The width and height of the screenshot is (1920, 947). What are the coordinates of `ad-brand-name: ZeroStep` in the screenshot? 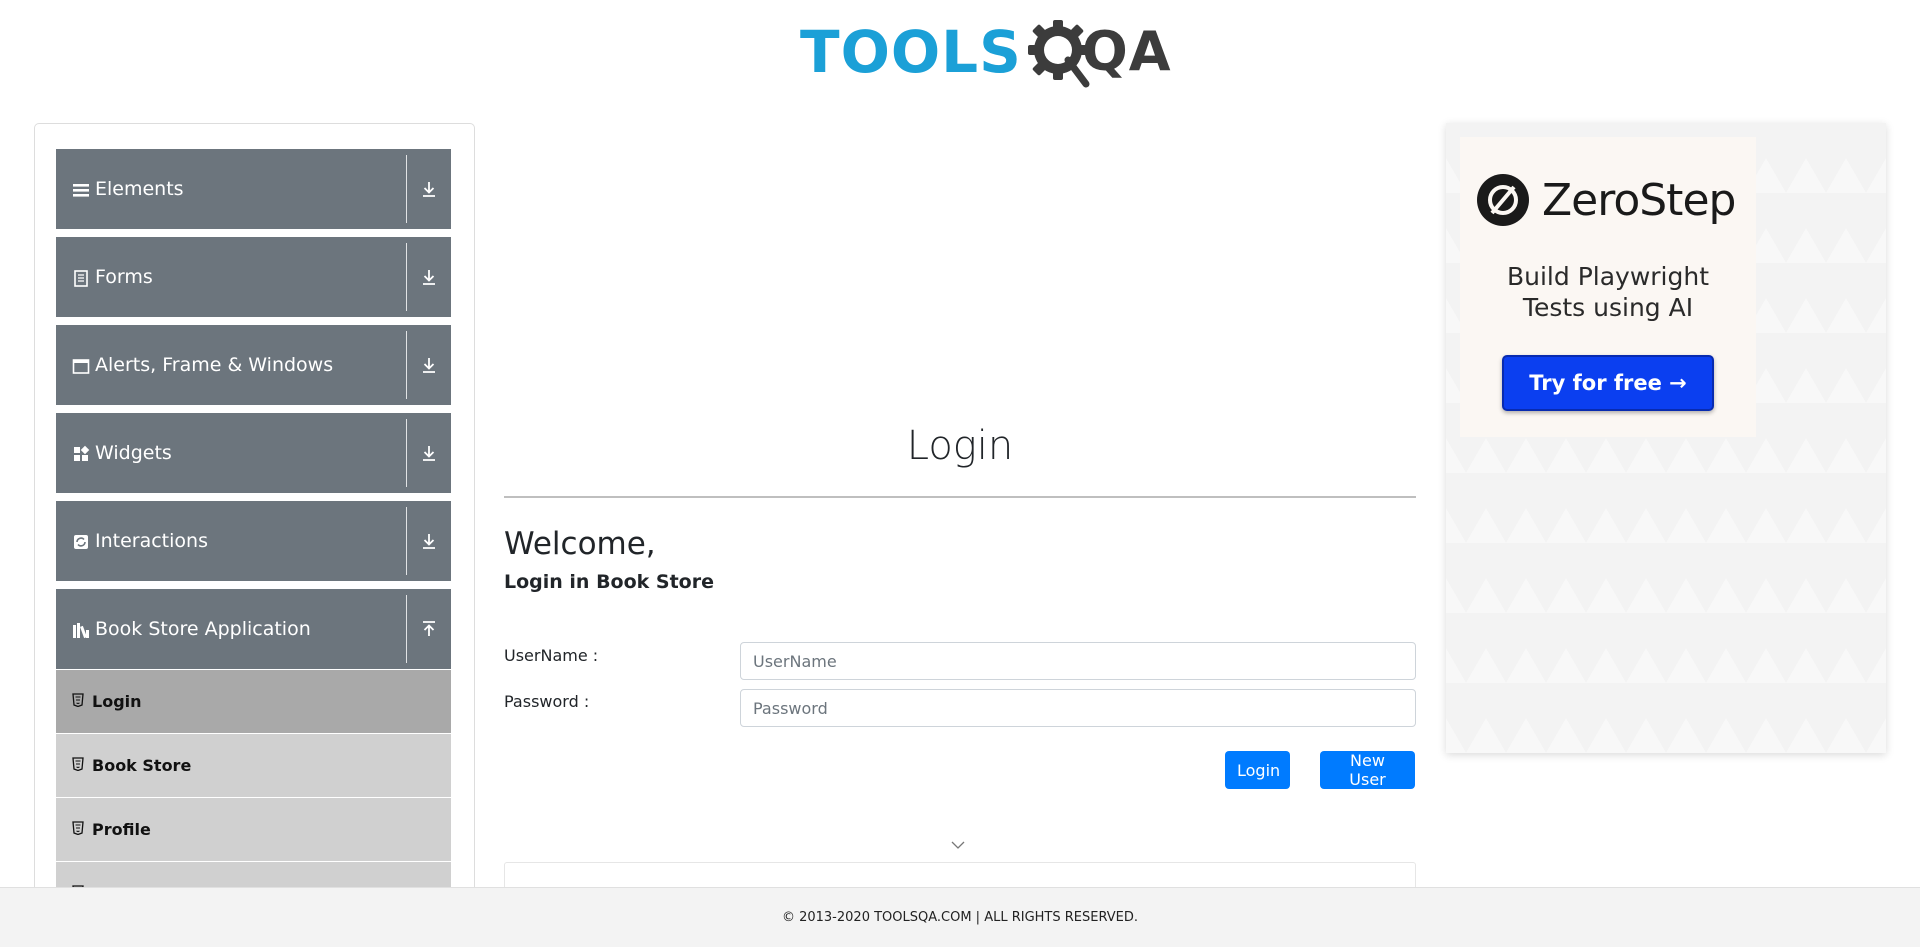 It's located at (1639, 200).